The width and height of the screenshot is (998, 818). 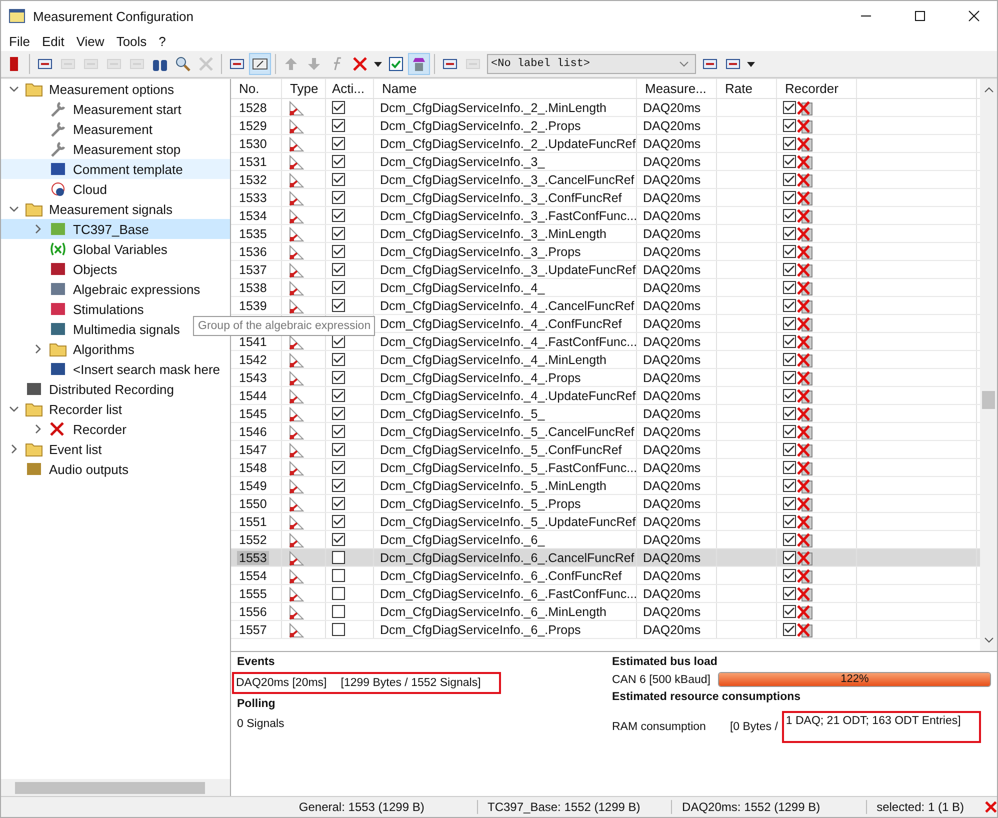 What do you see at coordinates (920, 16) in the screenshot?
I see `maximize-icon` at bounding box center [920, 16].